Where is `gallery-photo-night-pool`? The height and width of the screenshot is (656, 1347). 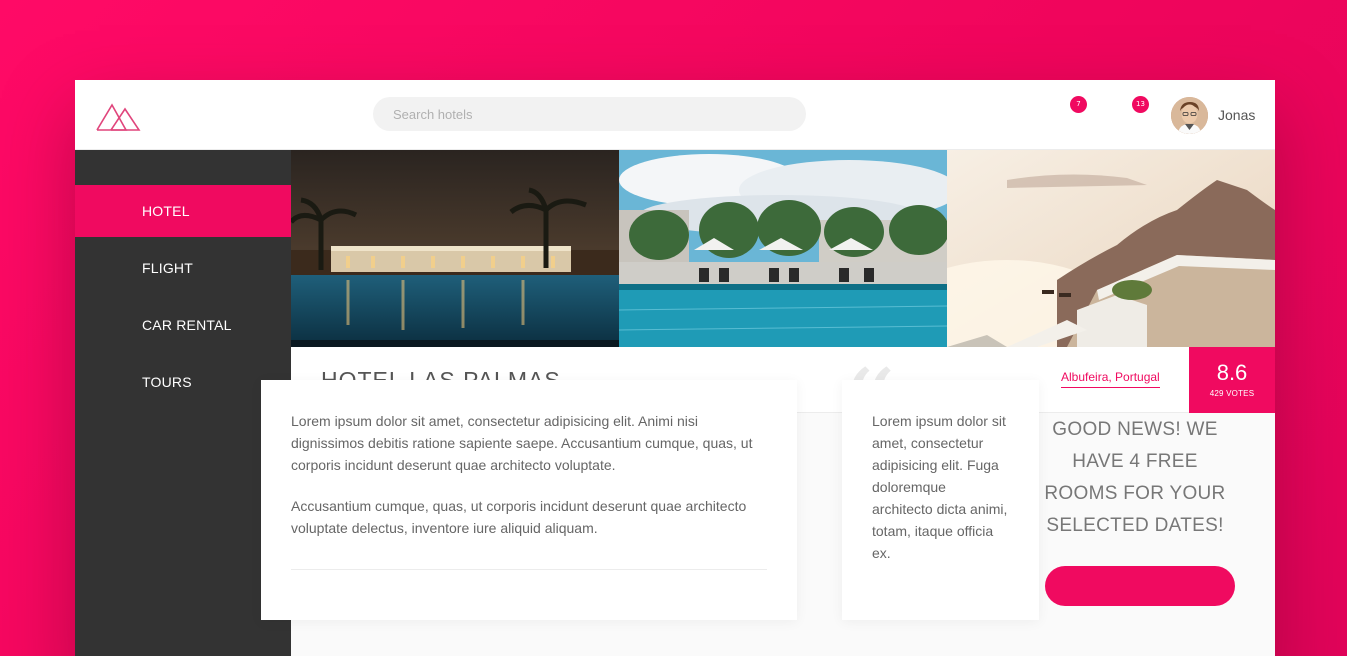
gallery-photo-night-pool is located at coordinates (455, 248).